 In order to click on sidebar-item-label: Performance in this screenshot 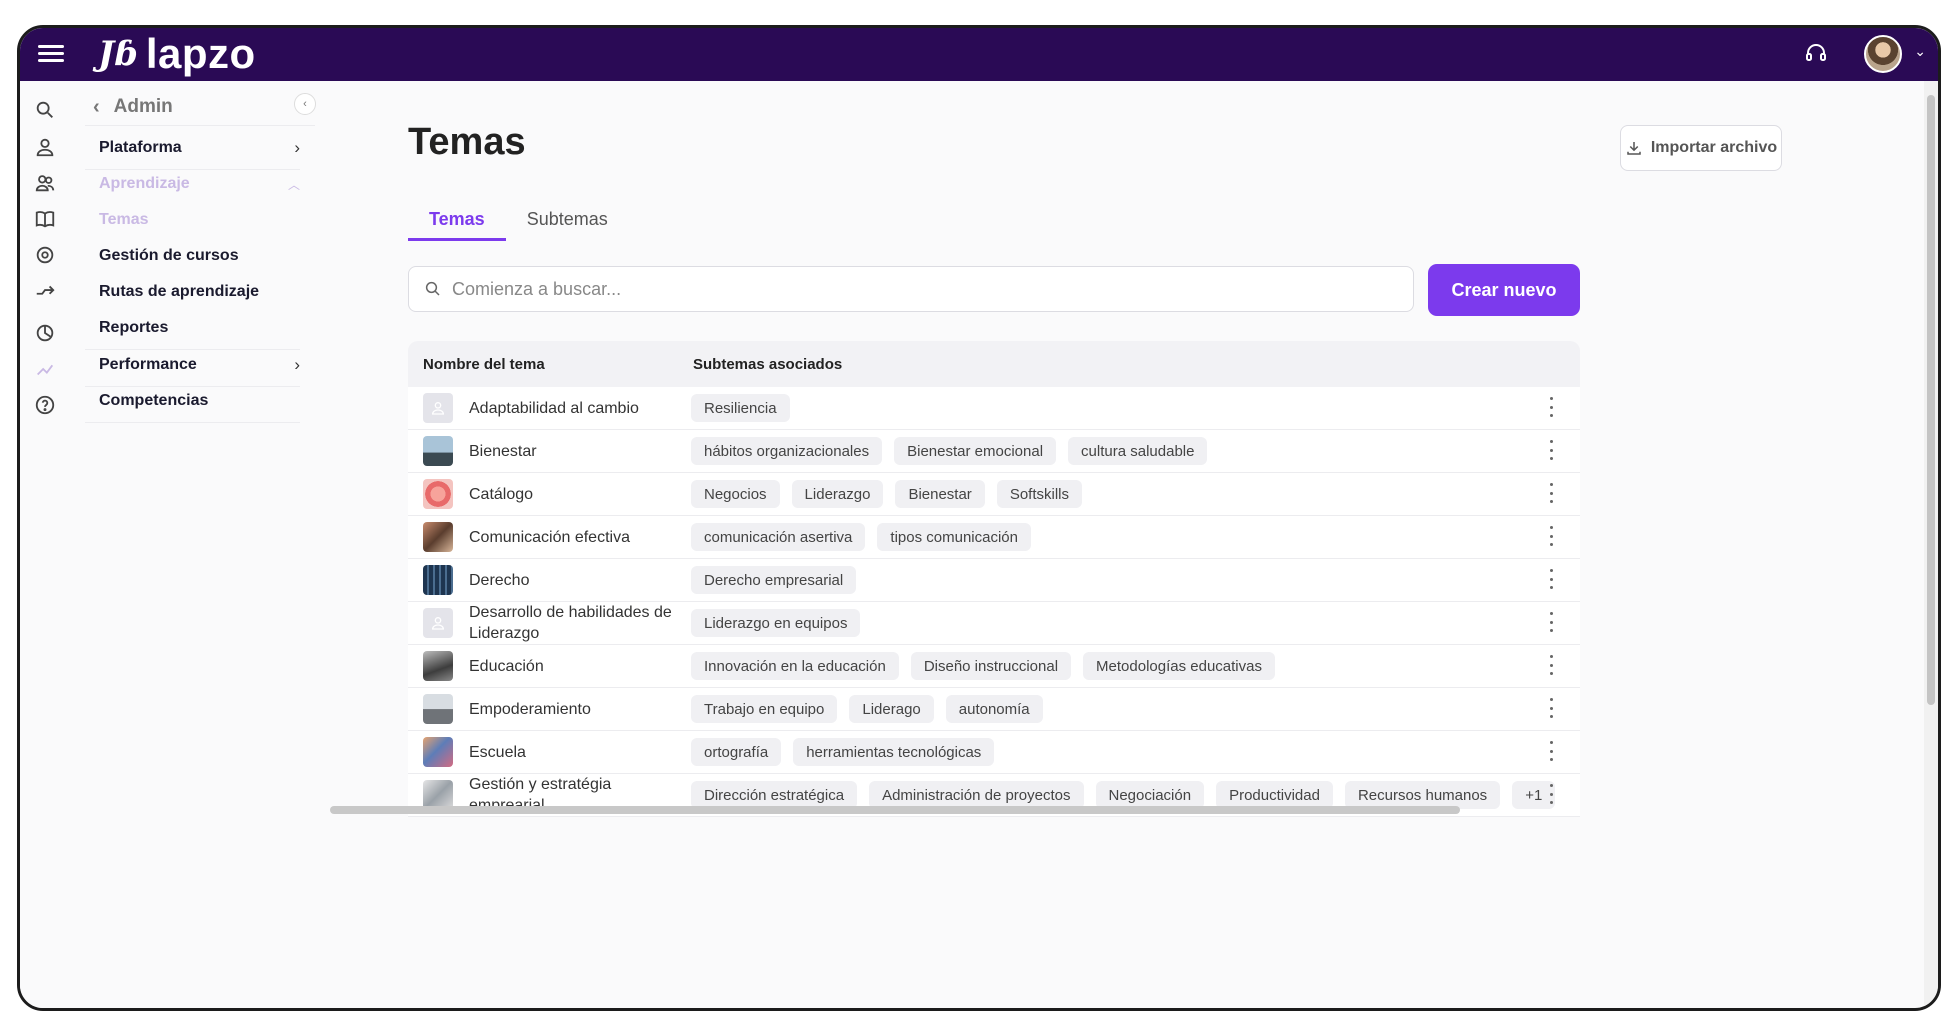, I will do `click(148, 364)`.